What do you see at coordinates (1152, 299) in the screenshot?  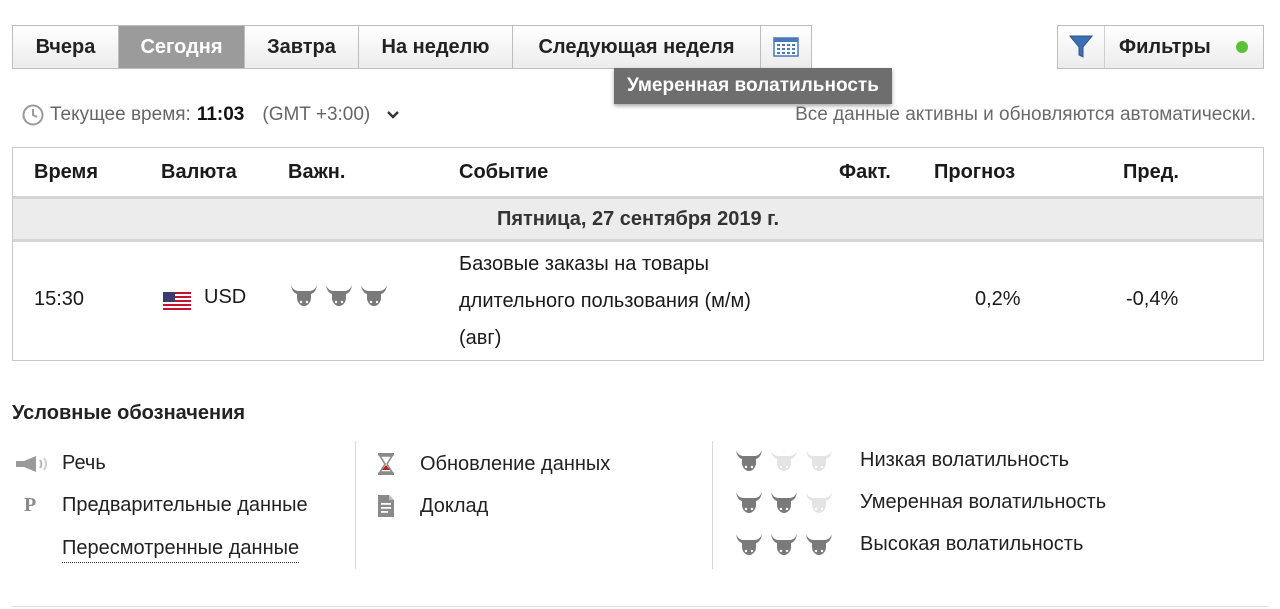 I see `event-previous: -0,4%` at bounding box center [1152, 299].